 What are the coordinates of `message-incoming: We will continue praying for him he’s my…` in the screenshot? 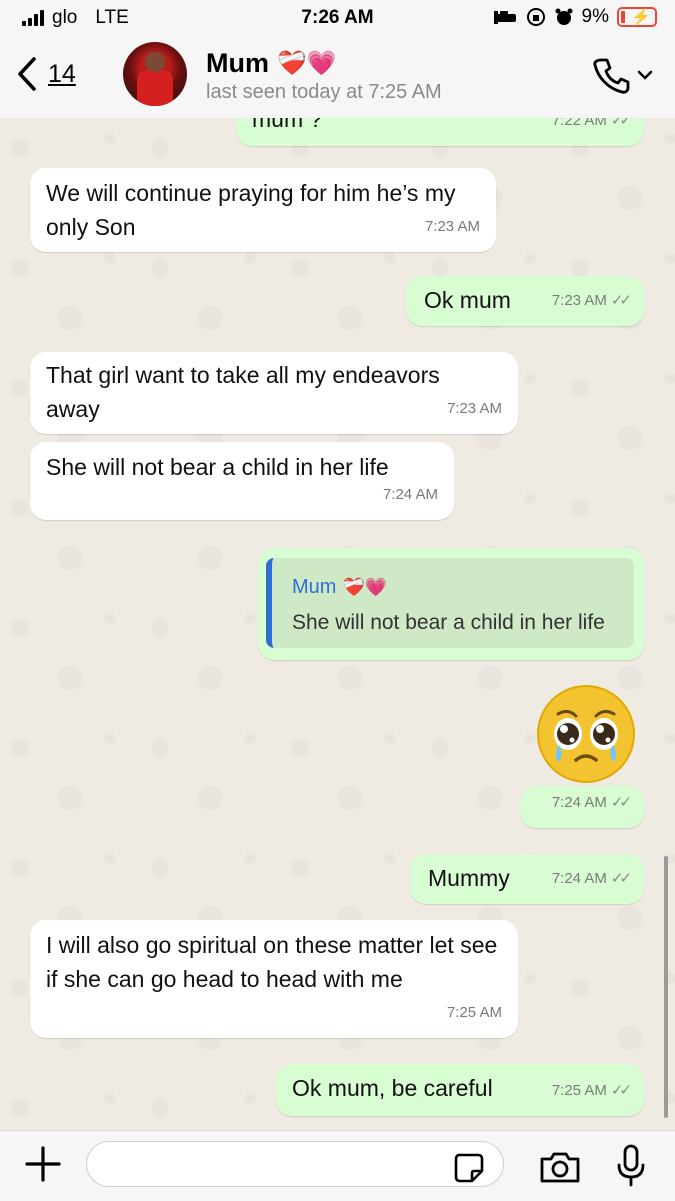 It's located at (263, 210).